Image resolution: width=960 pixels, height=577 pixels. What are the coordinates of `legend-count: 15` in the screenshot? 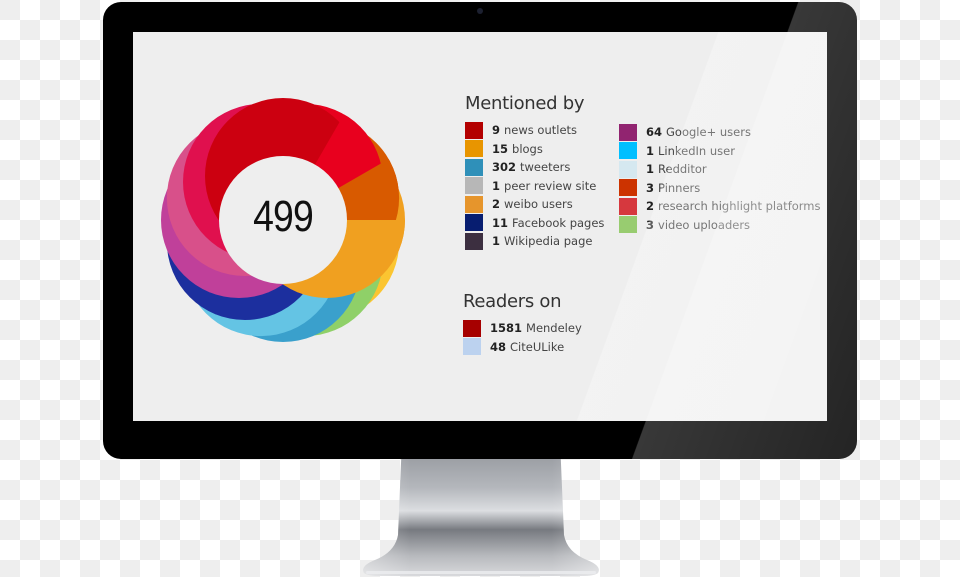 It's located at (500, 148).